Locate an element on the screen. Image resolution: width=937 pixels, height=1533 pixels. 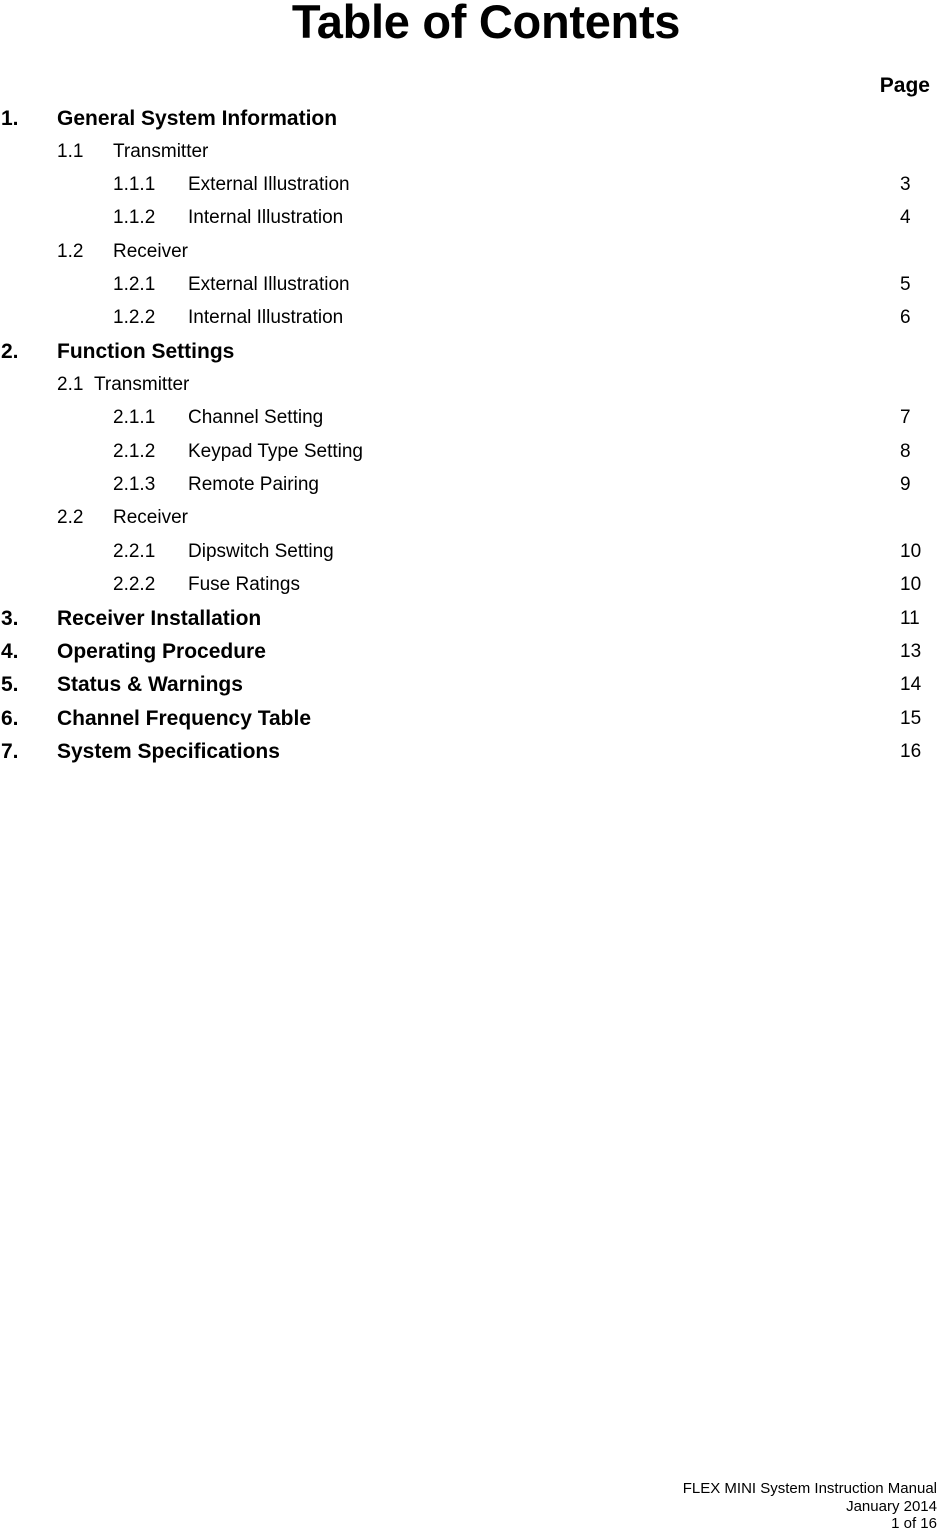
toc-entry-system-specifications: 7. System Specifications 16 is located at coordinates (468, 754).